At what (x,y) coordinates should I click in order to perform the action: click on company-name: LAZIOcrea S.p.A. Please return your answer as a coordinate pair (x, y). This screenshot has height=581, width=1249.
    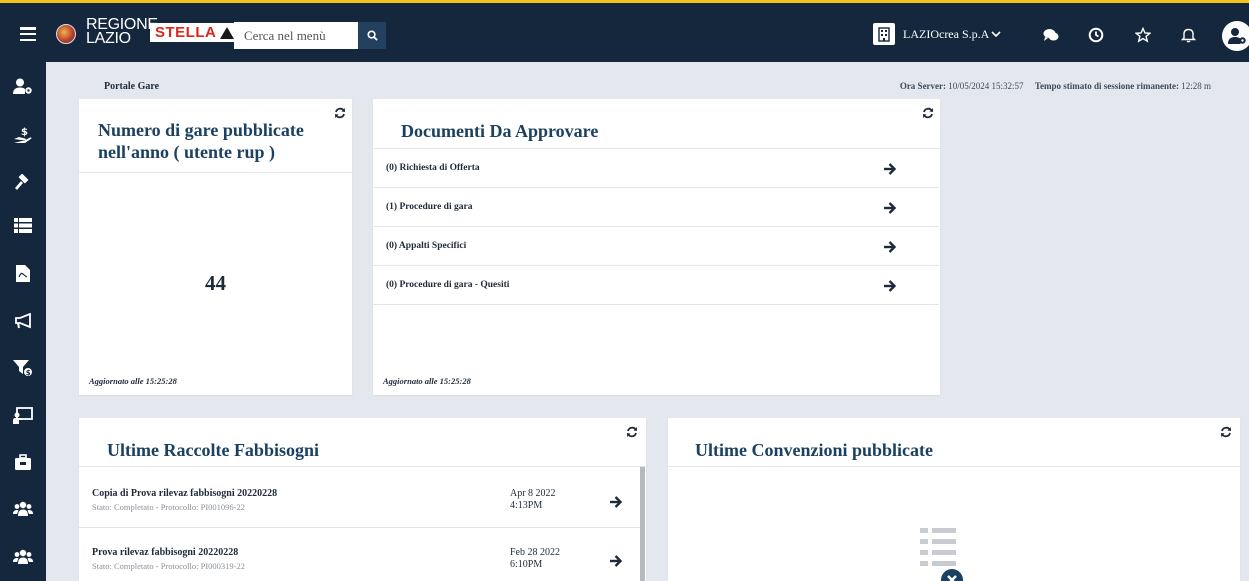
    Looking at the image, I should click on (946, 33).